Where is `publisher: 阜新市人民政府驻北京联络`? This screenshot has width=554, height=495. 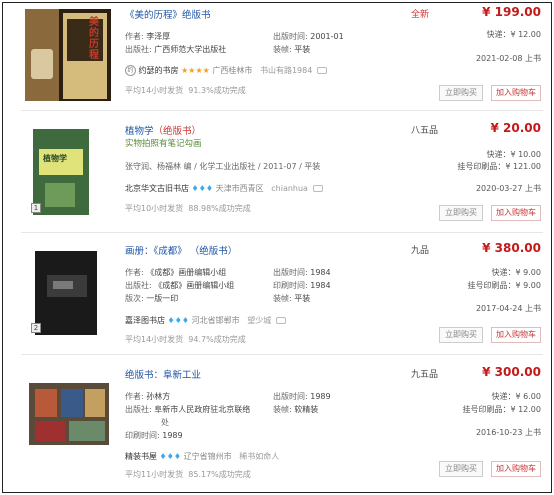 publisher: 阜新市人民政府驻北京联络 is located at coordinates (202, 409).